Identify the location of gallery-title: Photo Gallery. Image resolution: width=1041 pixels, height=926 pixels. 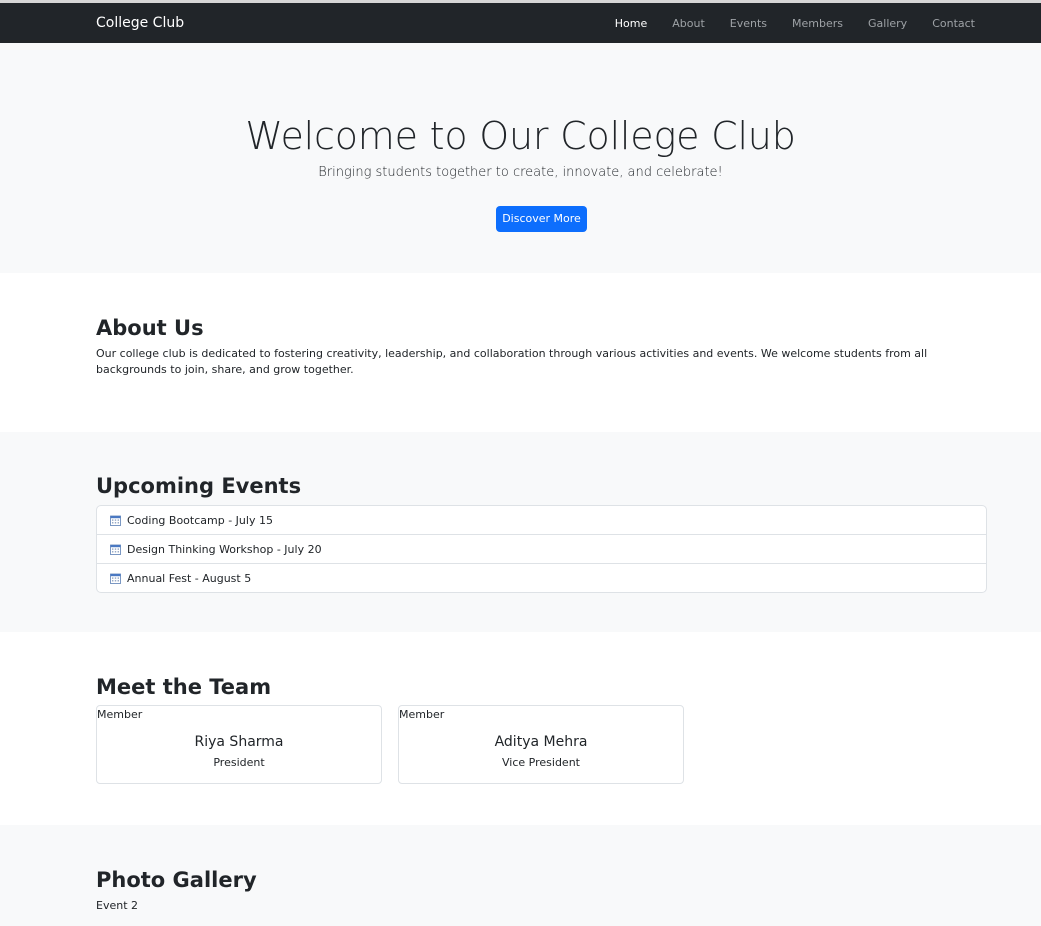
(176, 880).